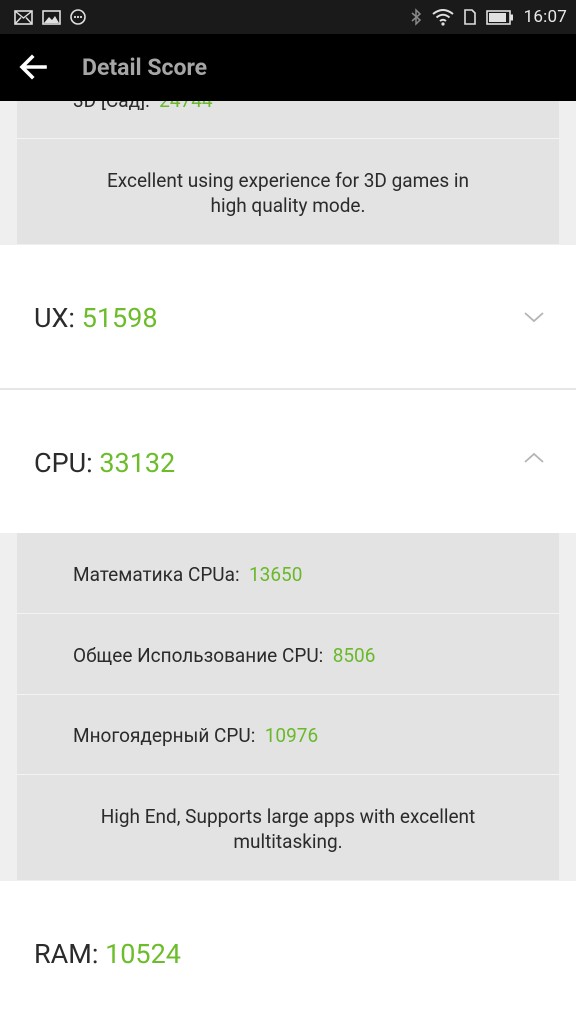 Image resolution: width=576 pixels, height=1024 pixels. I want to click on mail-icon, so click(23, 17).